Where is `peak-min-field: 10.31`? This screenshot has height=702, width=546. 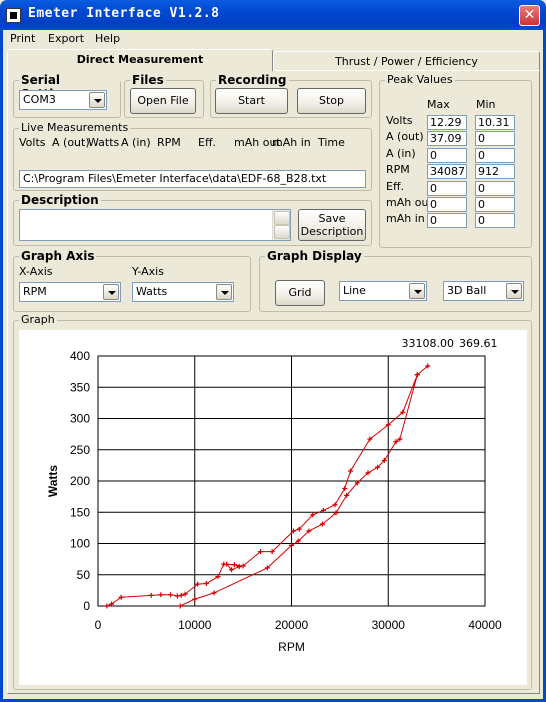
peak-min-field: 10.31 is located at coordinates (495, 122).